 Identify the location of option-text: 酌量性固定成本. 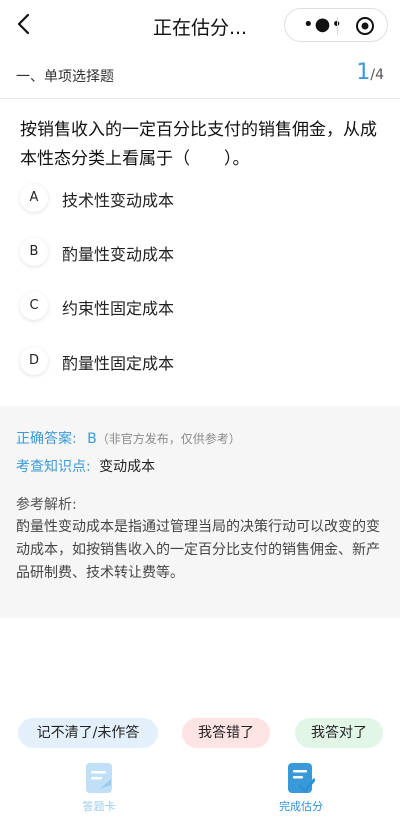
(118, 363).